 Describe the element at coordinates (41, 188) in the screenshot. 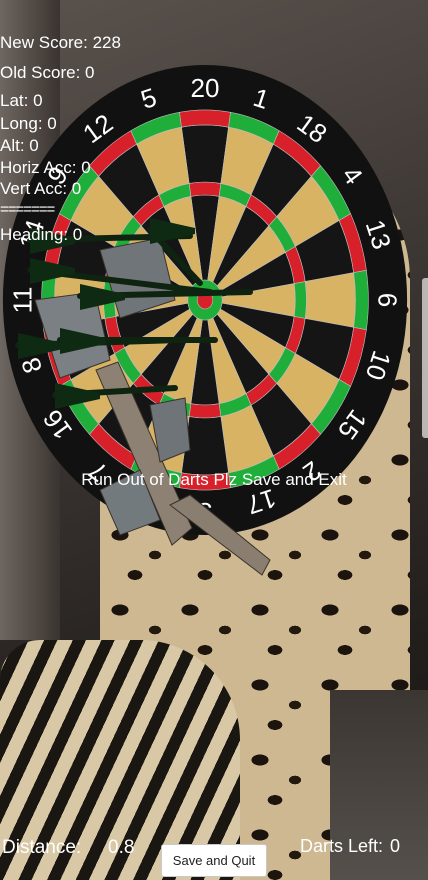

I see `vert-acc-text: Vert Acc: 0` at that location.